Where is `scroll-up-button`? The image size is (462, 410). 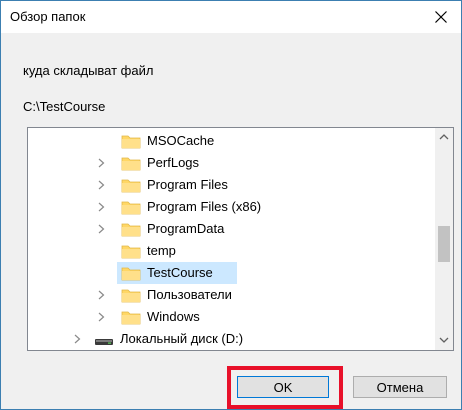
scroll-up-button is located at coordinates (444, 137).